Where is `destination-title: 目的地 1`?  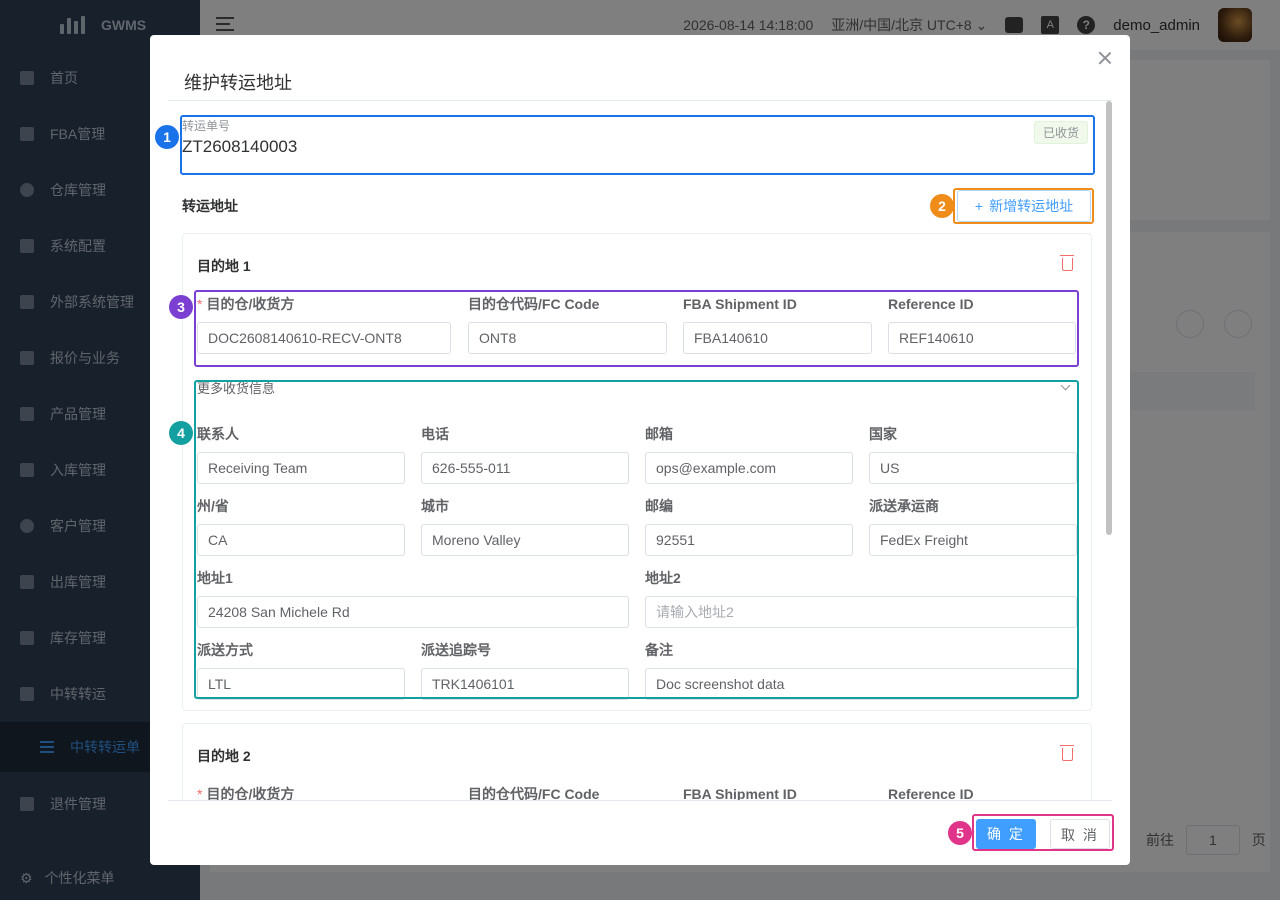 destination-title: 目的地 1 is located at coordinates (224, 266).